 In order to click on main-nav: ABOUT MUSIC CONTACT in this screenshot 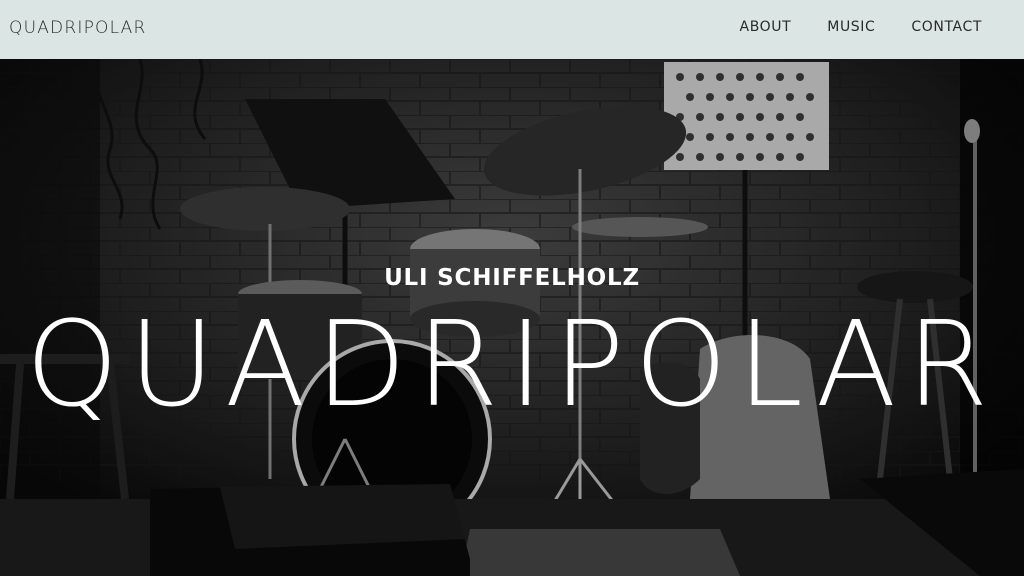, I will do `click(843, 27)`.